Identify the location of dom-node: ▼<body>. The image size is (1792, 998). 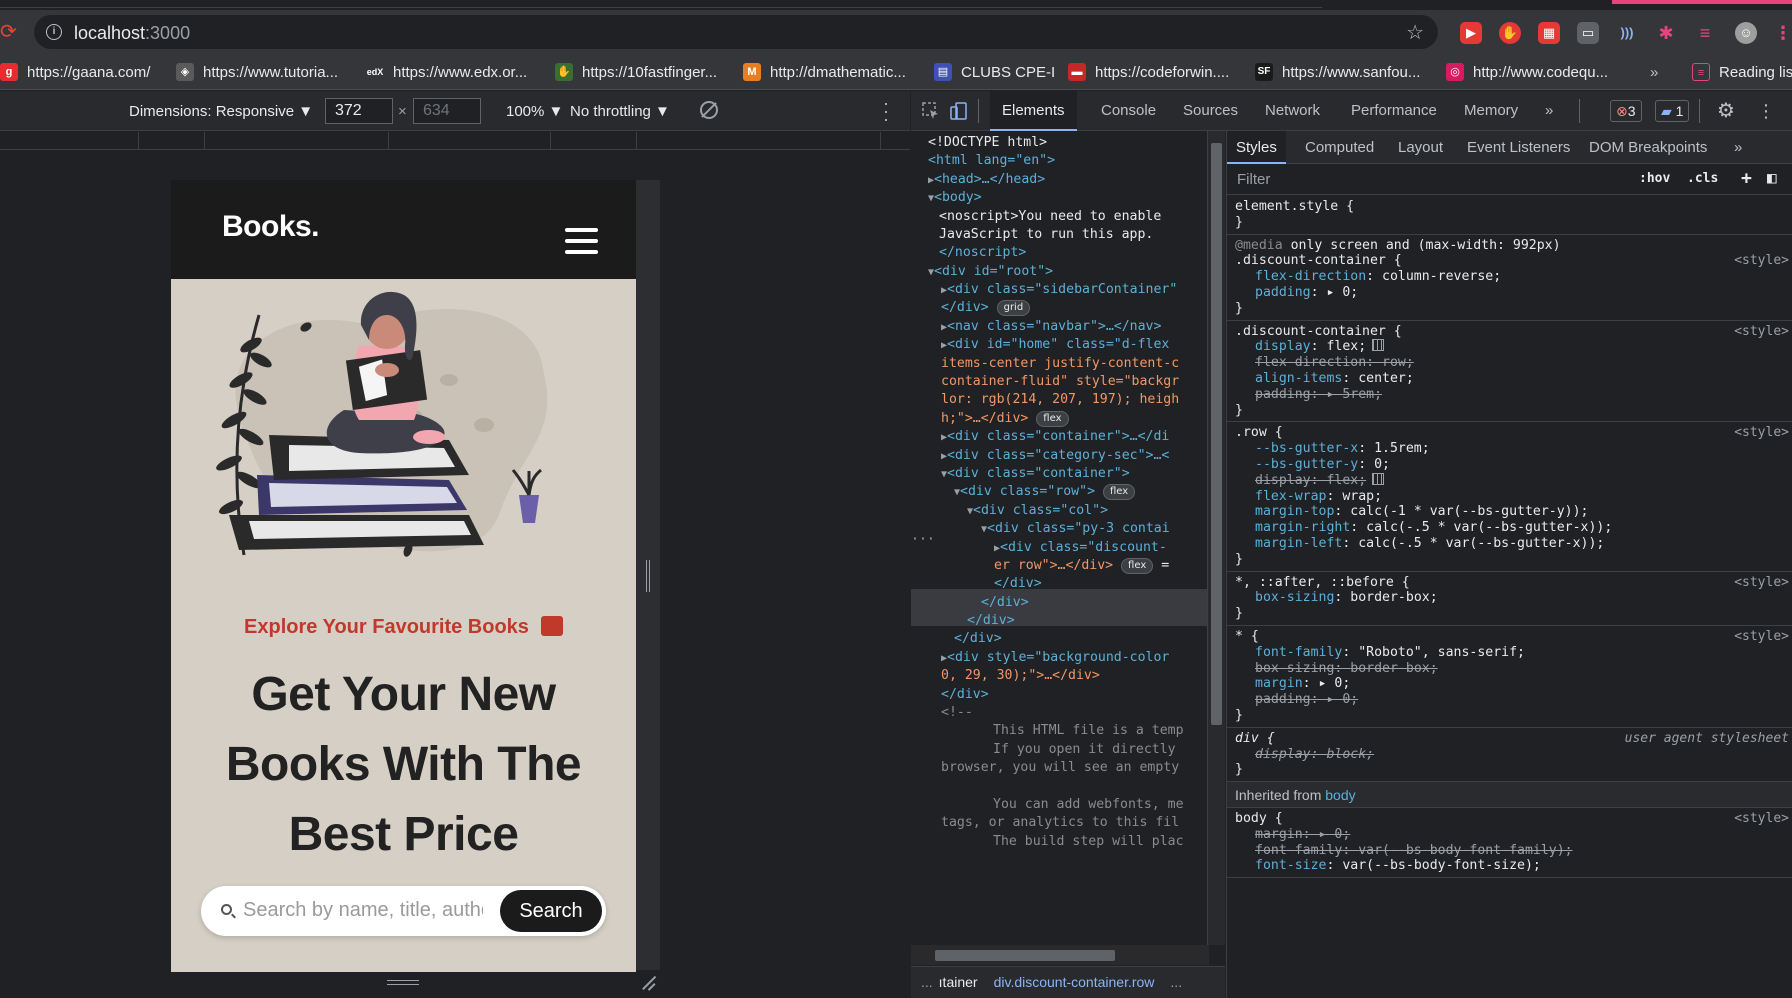
(955, 198).